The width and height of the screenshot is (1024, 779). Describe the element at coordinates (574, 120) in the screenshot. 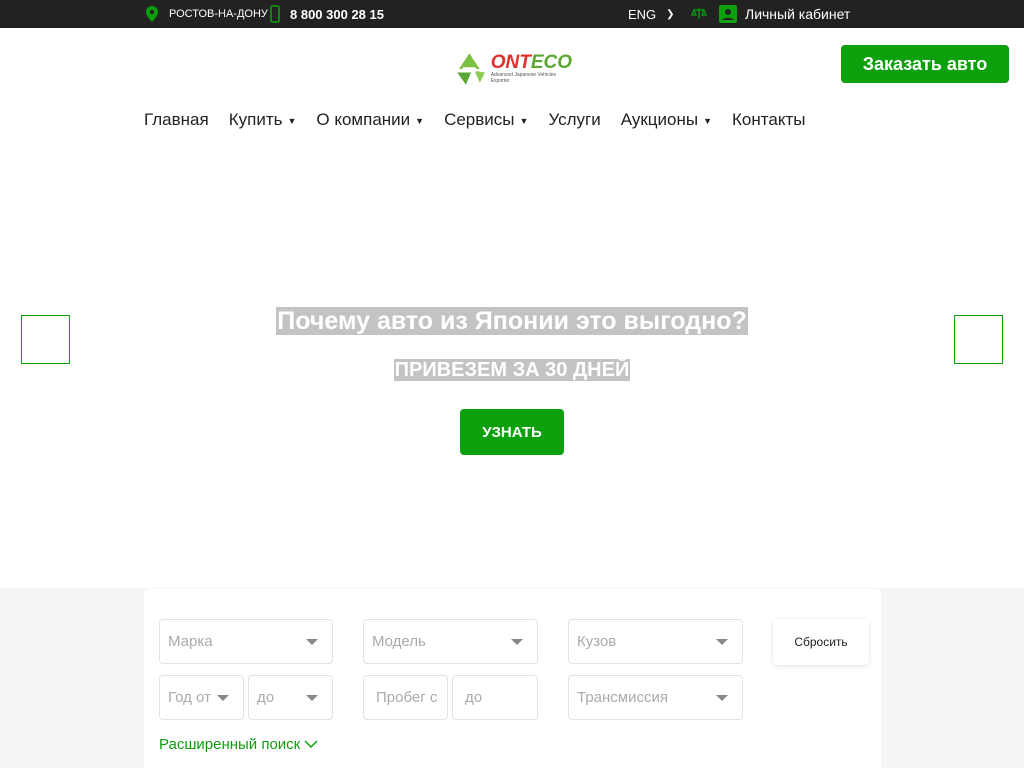

I see `nav-offerings: Услуги` at that location.